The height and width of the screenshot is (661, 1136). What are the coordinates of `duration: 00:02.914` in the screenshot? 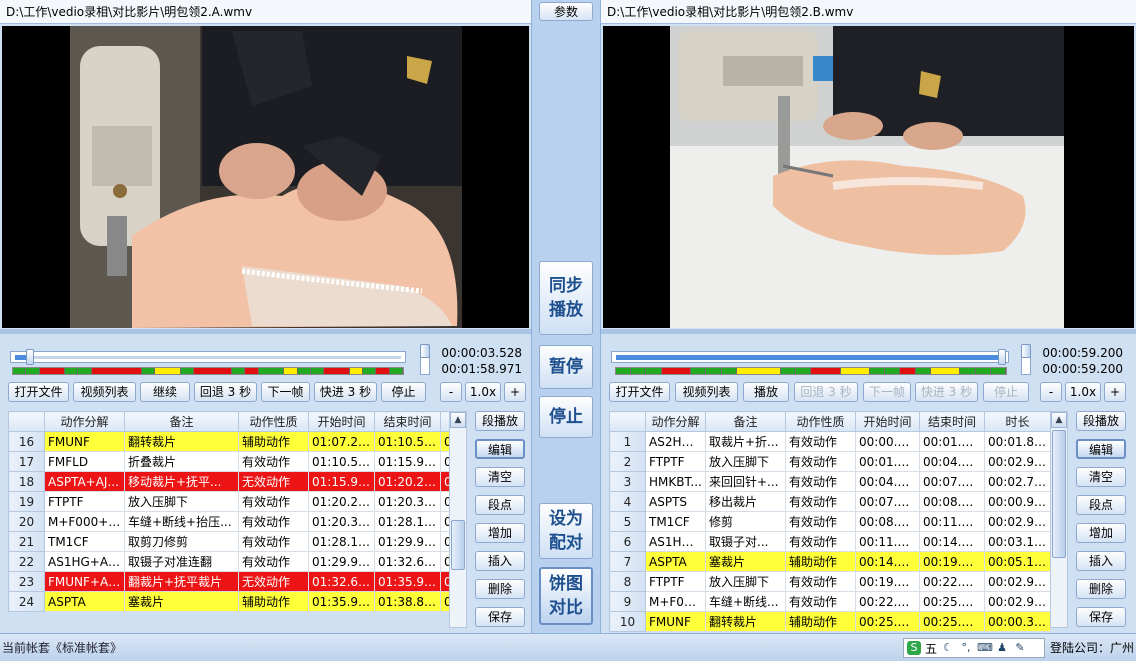 It's located at (1017, 461).